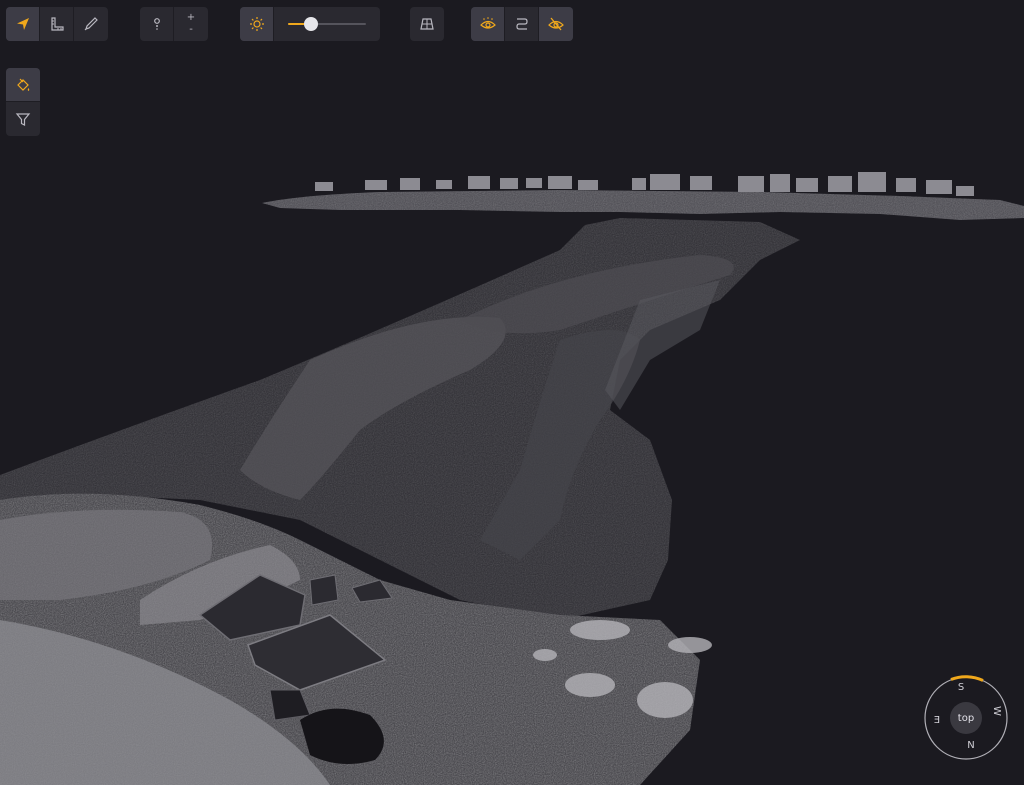 The width and height of the screenshot is (1024, 785). I want to click on side-toolbar, so click(23, 102).